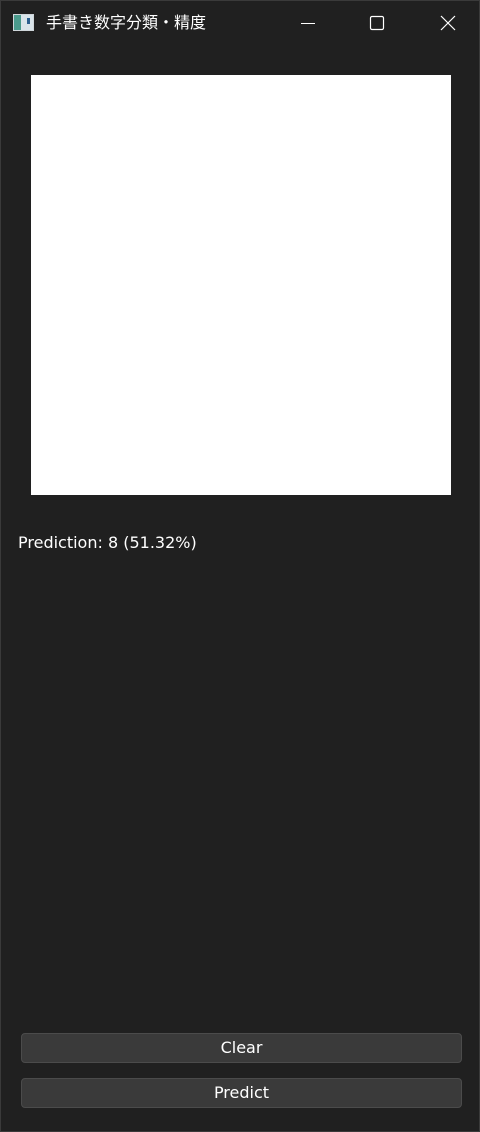 The image size is (480, 1132). I want to click on minimize-icon, so click(308, 23).